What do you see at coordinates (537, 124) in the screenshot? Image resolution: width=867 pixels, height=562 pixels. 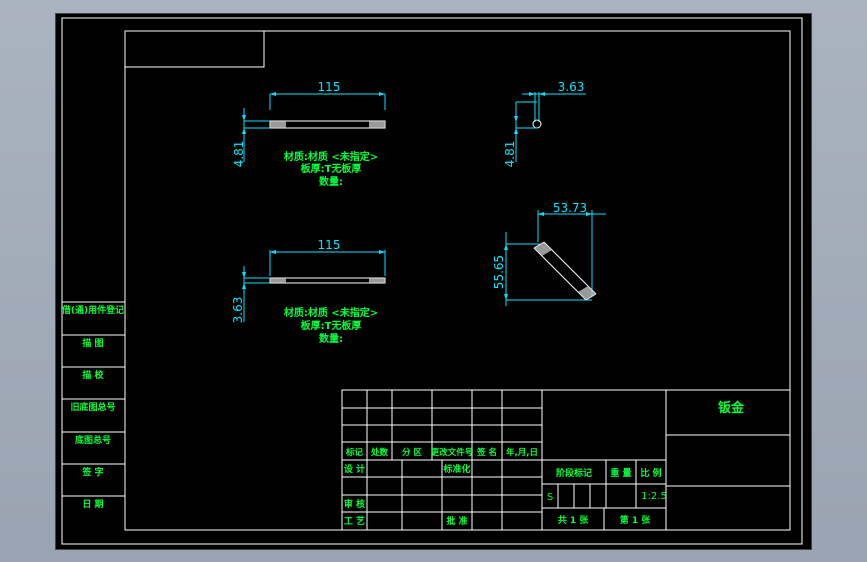 I see `part-end-circle` at bounding box center [537, 124].